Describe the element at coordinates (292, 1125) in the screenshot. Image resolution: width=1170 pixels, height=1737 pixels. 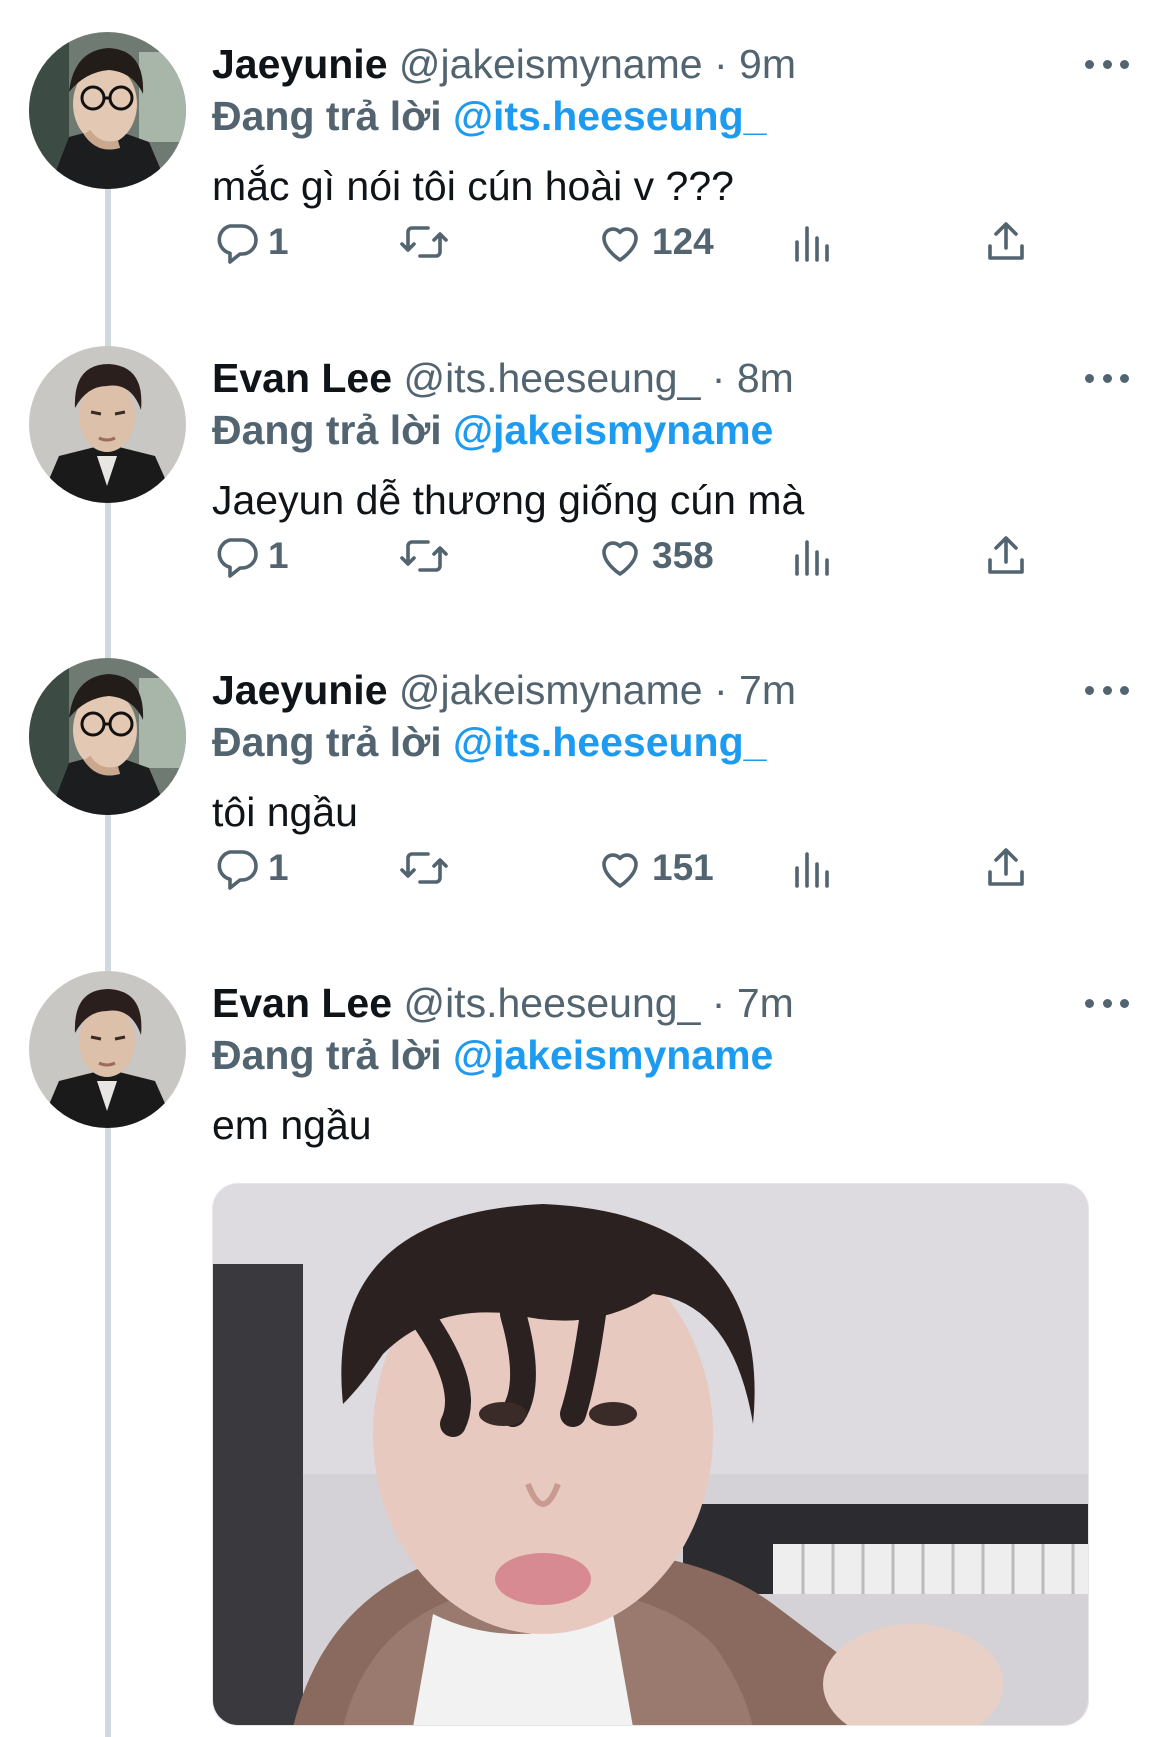
I see `tweet-text: em ngầu` at that location.